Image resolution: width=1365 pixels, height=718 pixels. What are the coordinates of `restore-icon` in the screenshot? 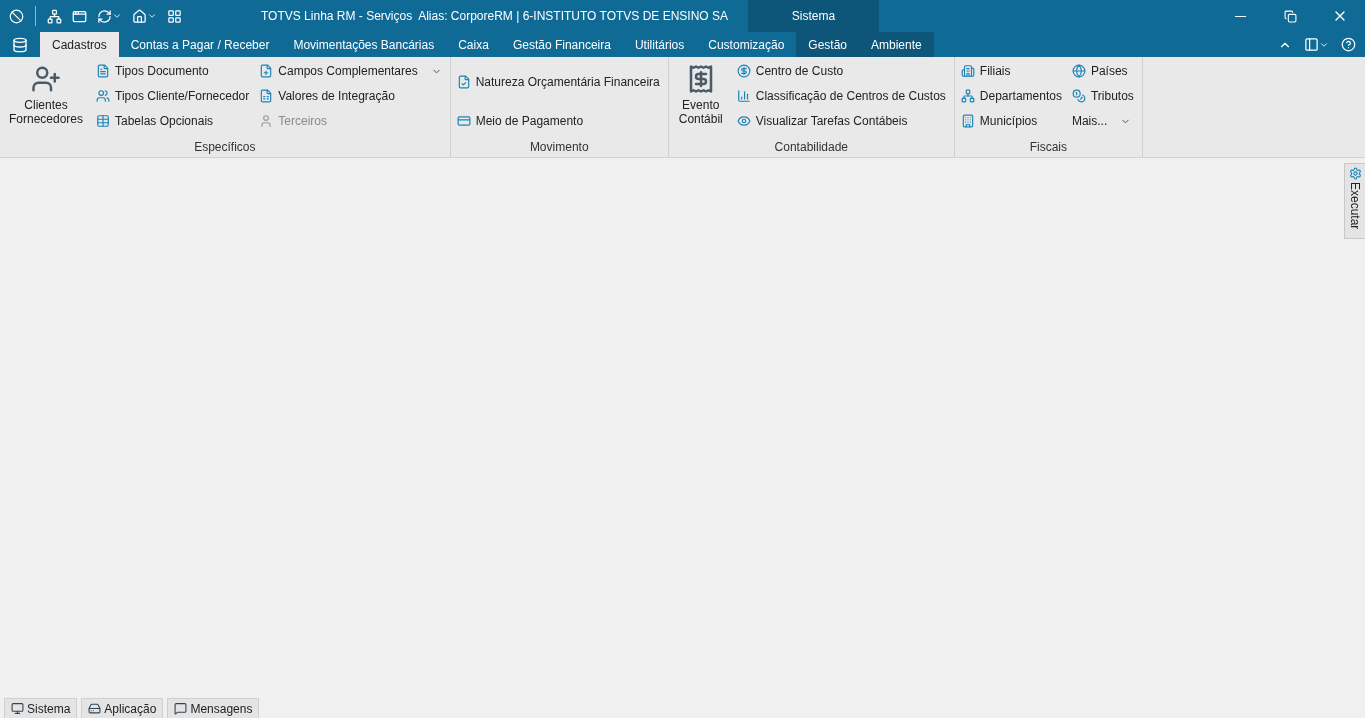 It's located at (1290, 16).